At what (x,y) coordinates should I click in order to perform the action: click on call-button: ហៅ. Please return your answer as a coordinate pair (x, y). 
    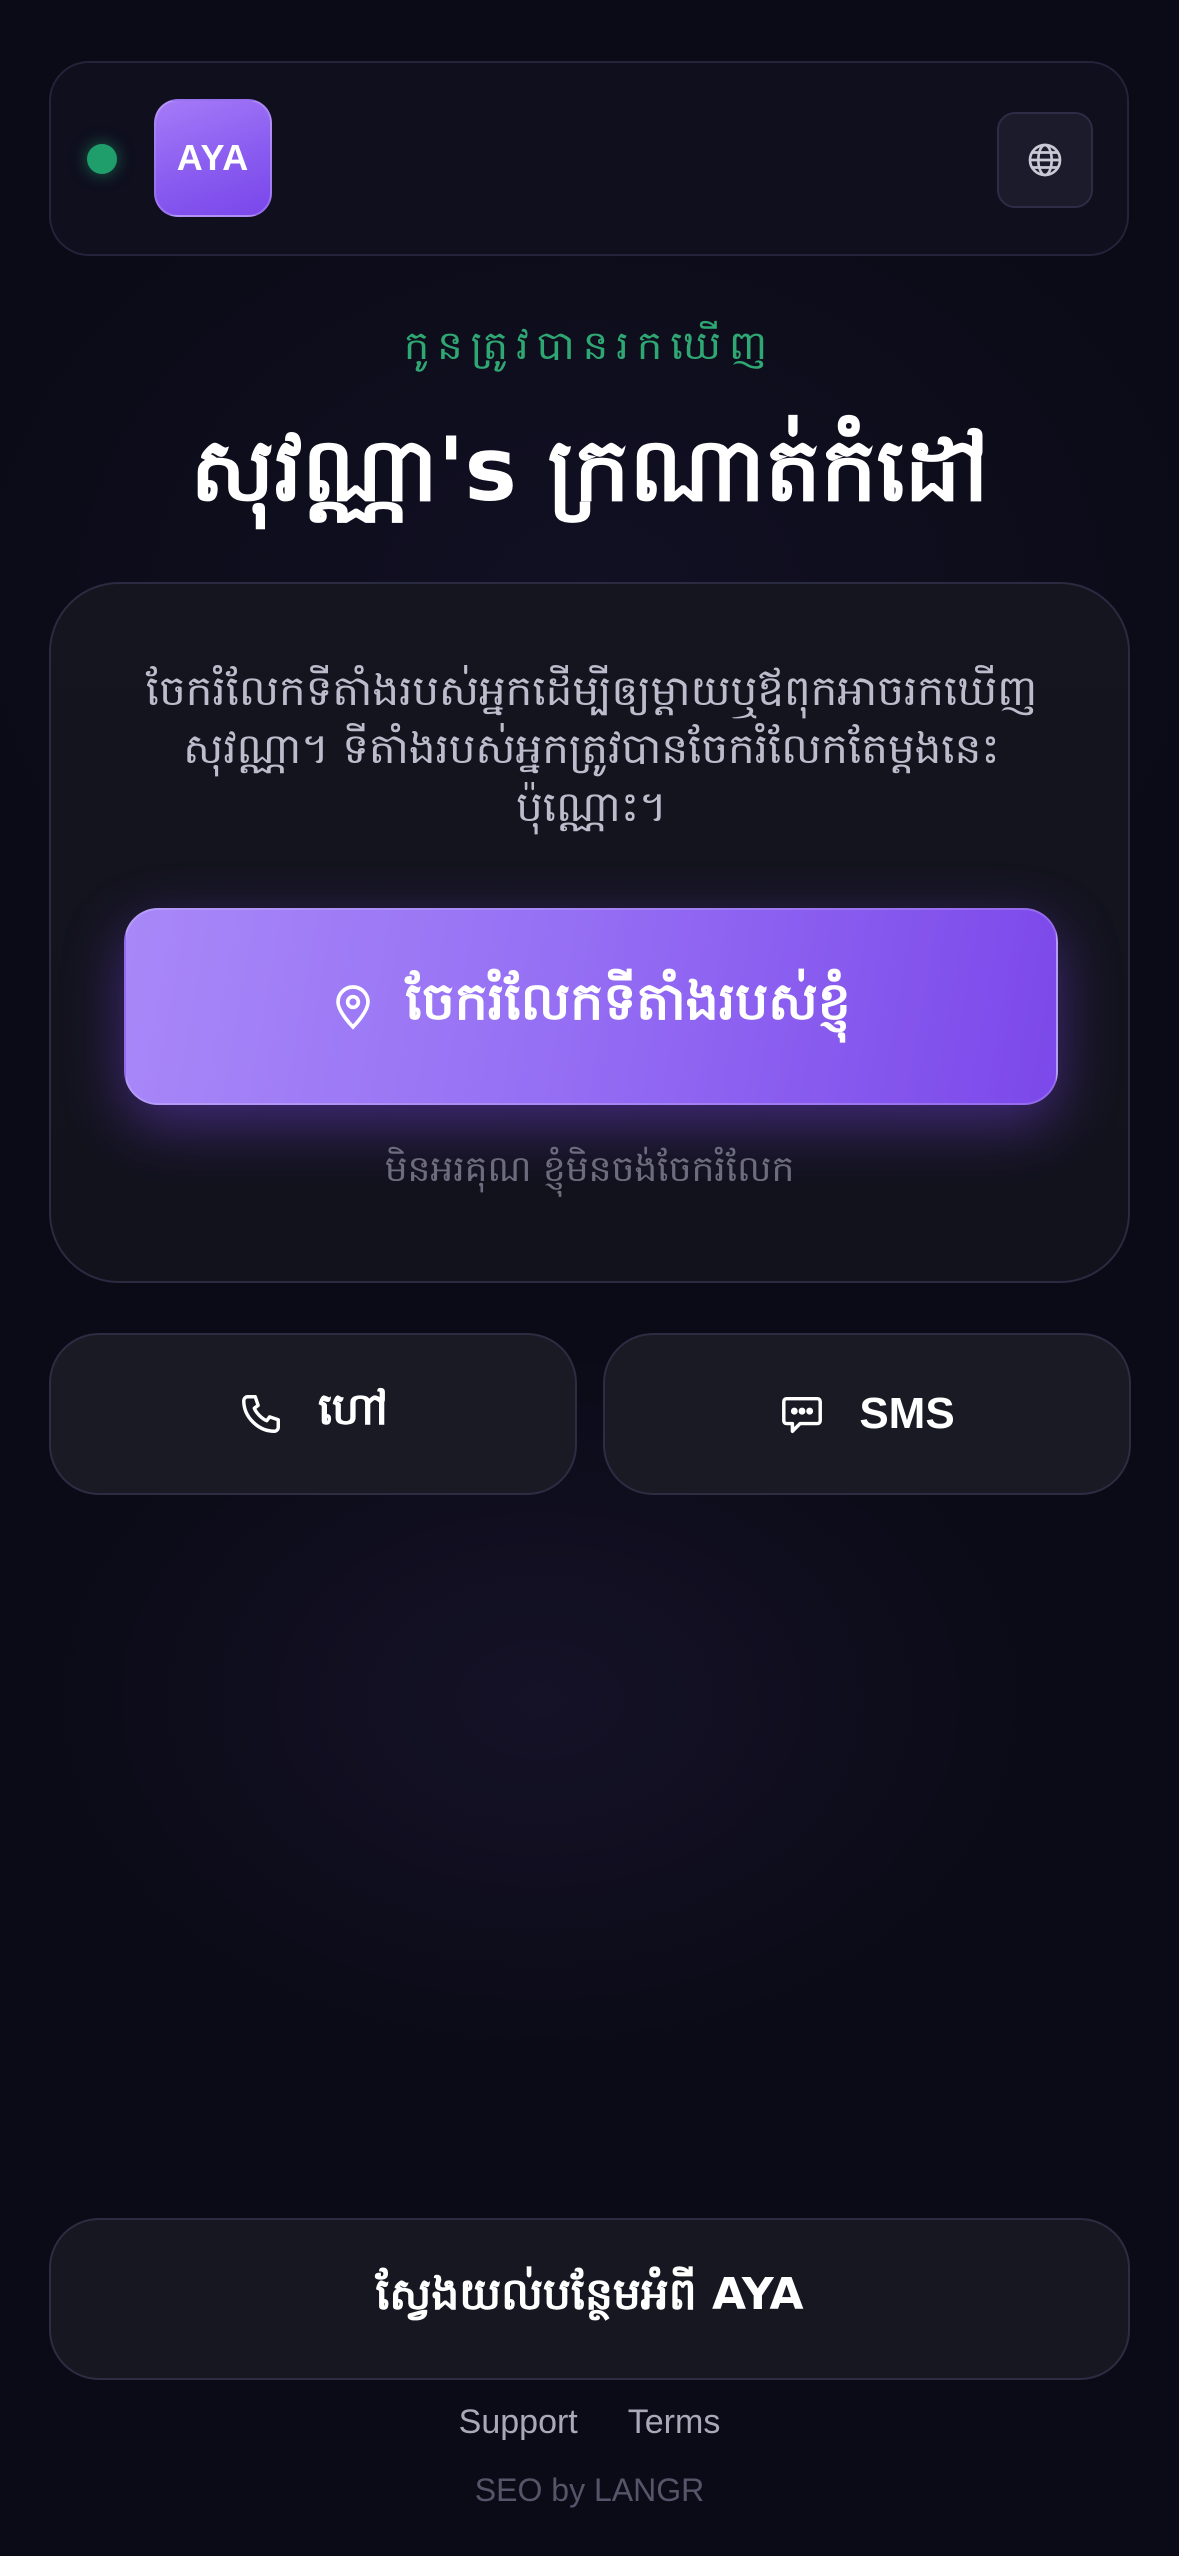
    Looking at the image, I should click on (313, 1414).